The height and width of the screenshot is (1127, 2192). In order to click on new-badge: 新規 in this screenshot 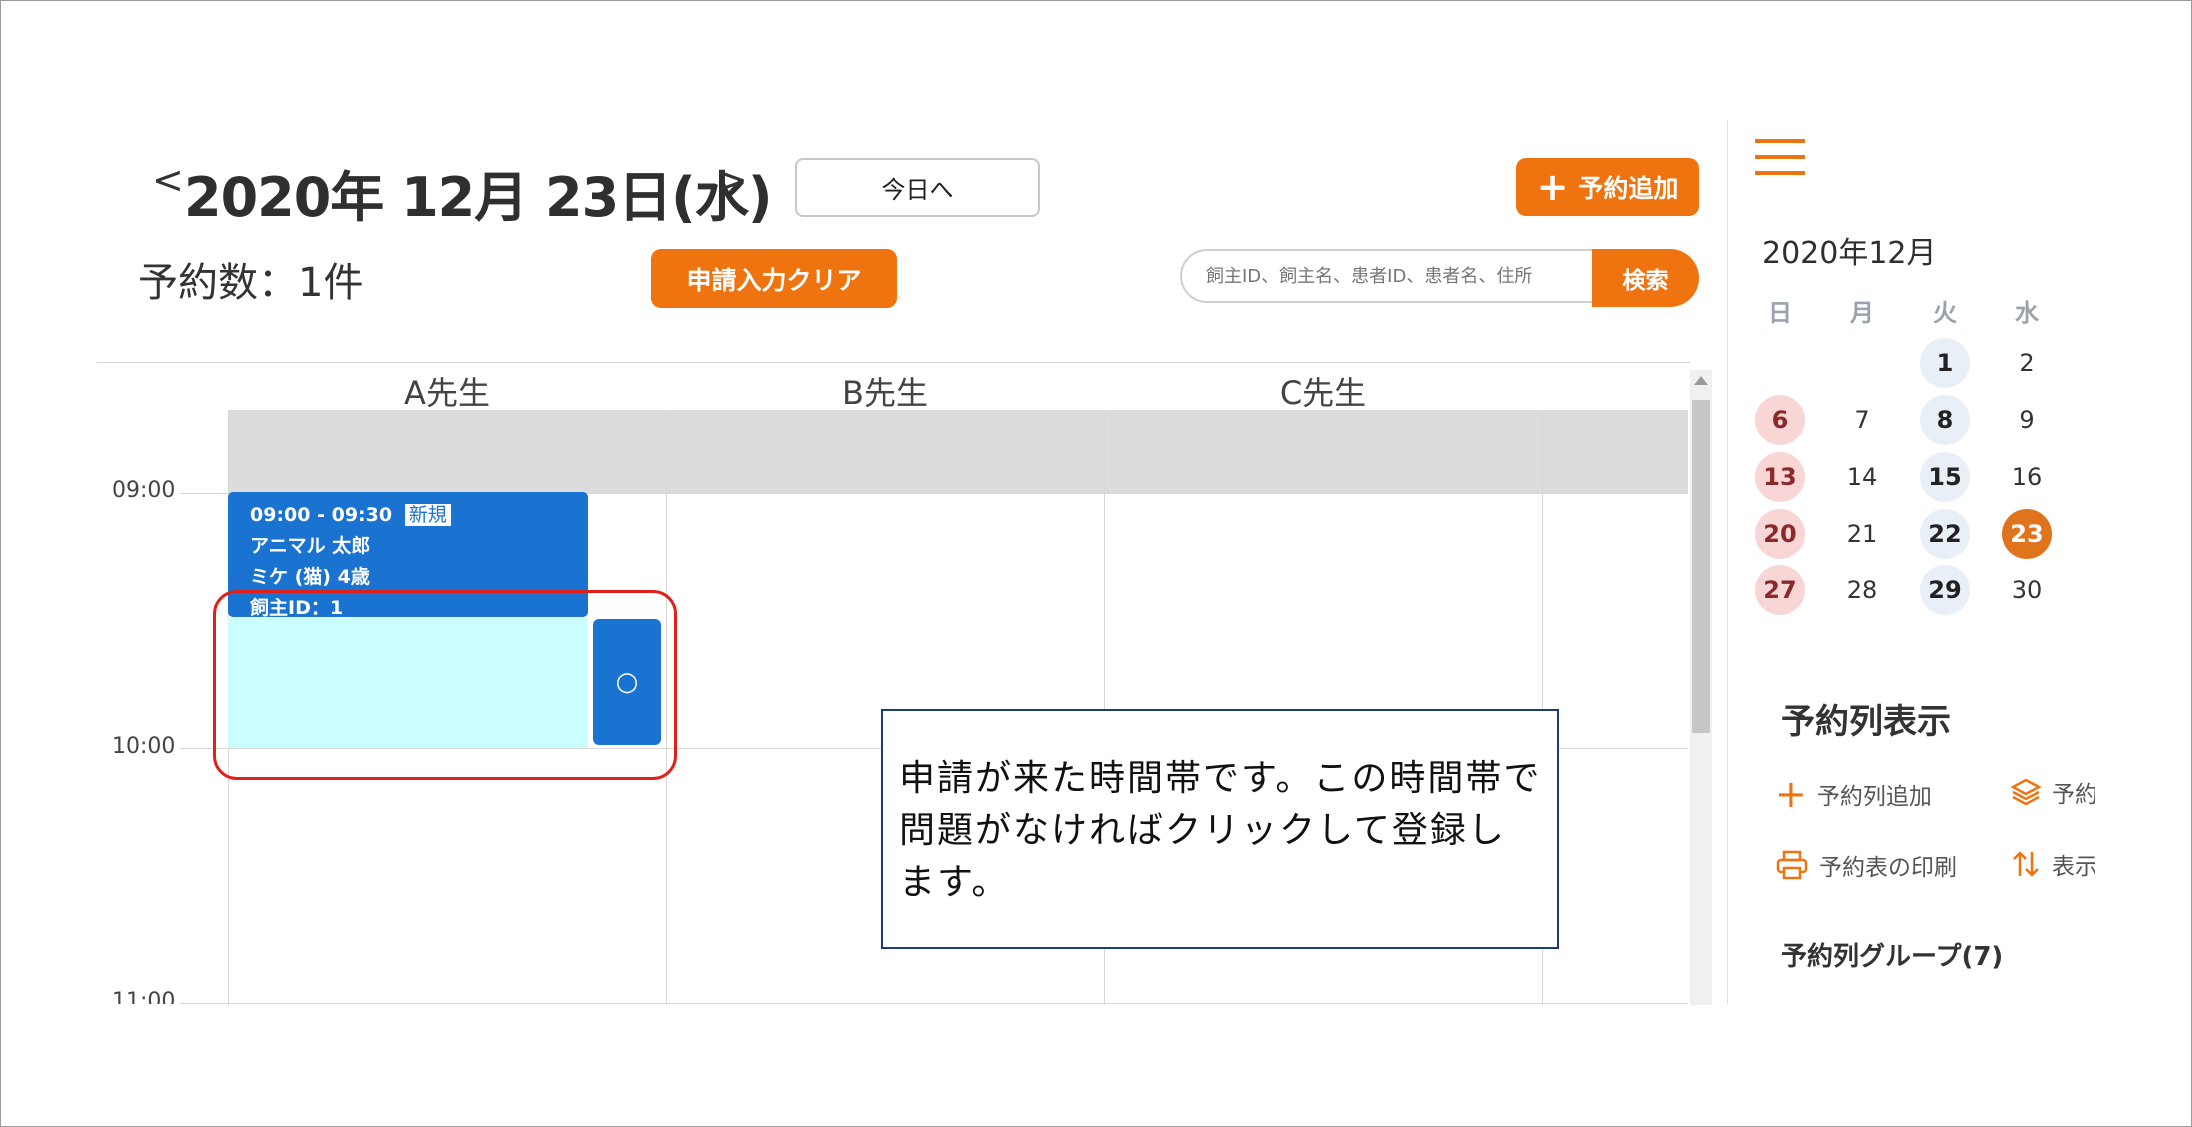, I will do `click(427, 515)`.